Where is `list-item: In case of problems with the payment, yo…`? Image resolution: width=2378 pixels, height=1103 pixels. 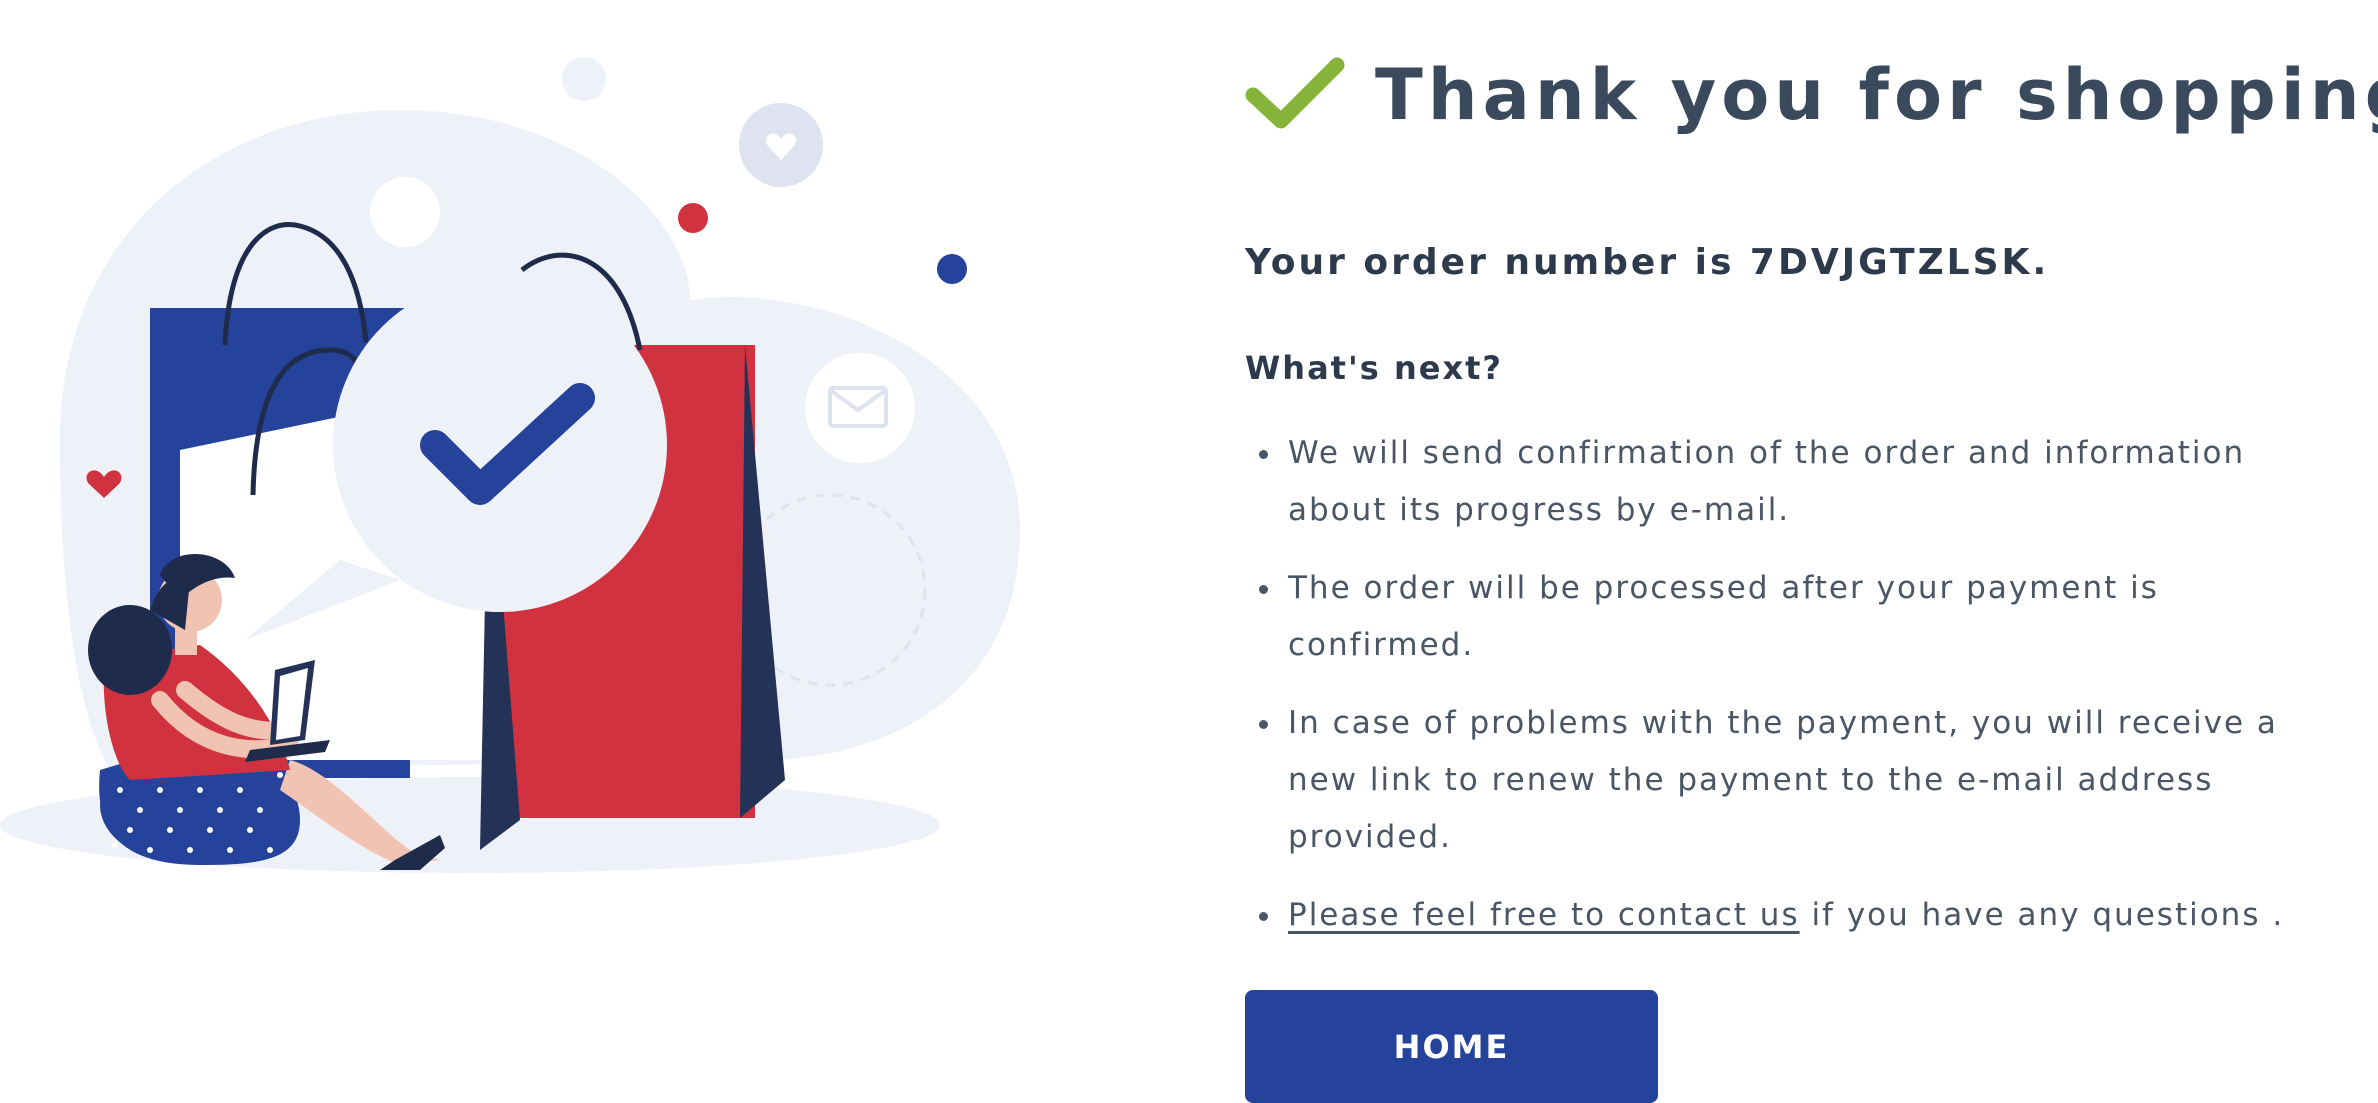 list-item: In case of problems with the payment, yo… is located at coordinates (1800, 780).